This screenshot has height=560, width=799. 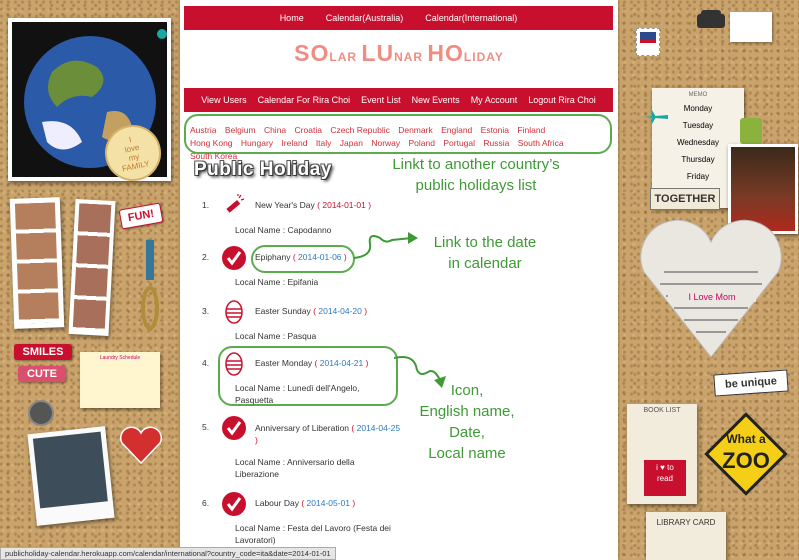 What do you see at coordinates (711, 289) in the screenshot?
I see `newspaper-heart` at bounding box center [711, 289].